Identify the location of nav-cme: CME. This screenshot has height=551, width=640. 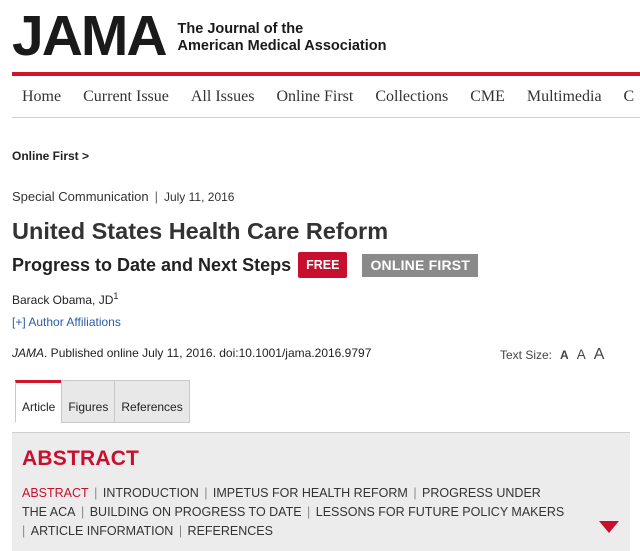
(487, 97).